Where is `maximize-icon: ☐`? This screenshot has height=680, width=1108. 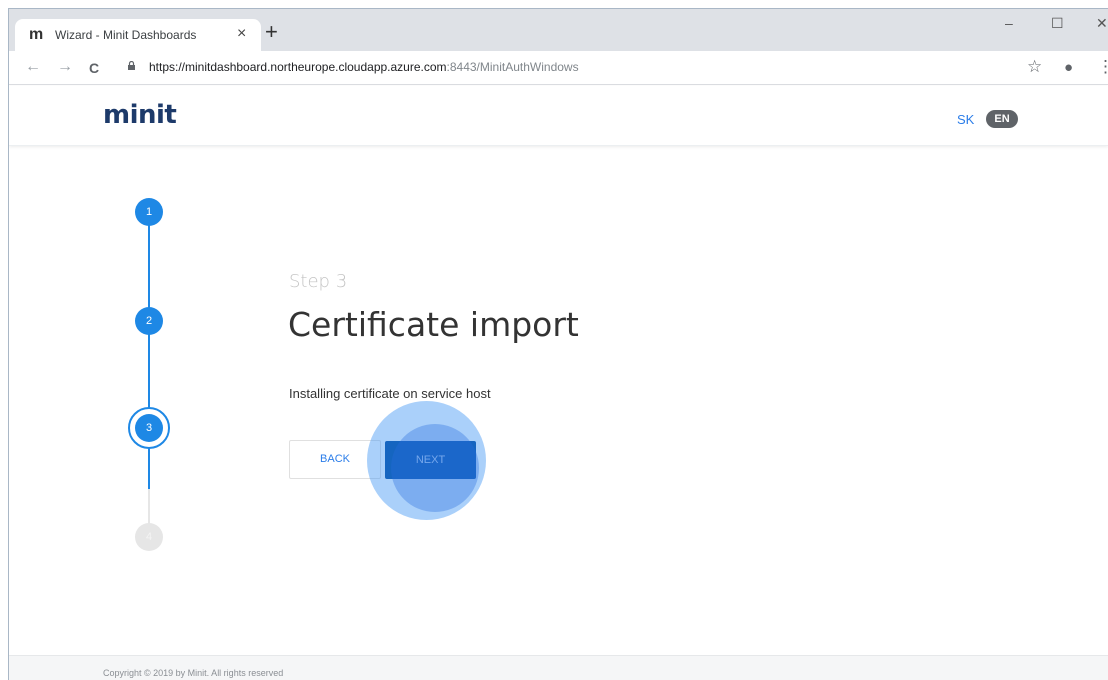 maximize-icon: ☐ is located at coordinates (1057, 23).